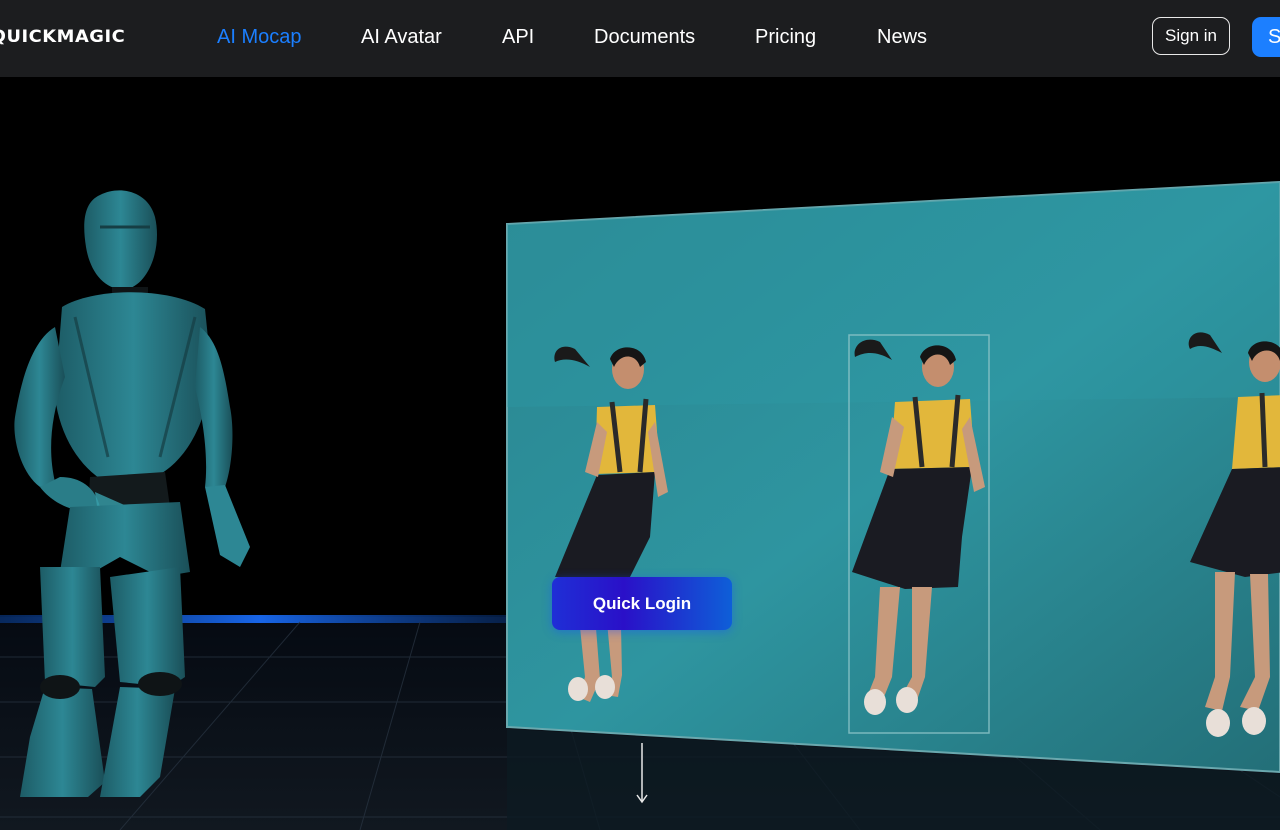 The height and width of the screenshot is (830, 1280). What do you see at coordinates (902, 37) in the screenshot?
I see `nav-news: News` at bounding box center [902, 37].